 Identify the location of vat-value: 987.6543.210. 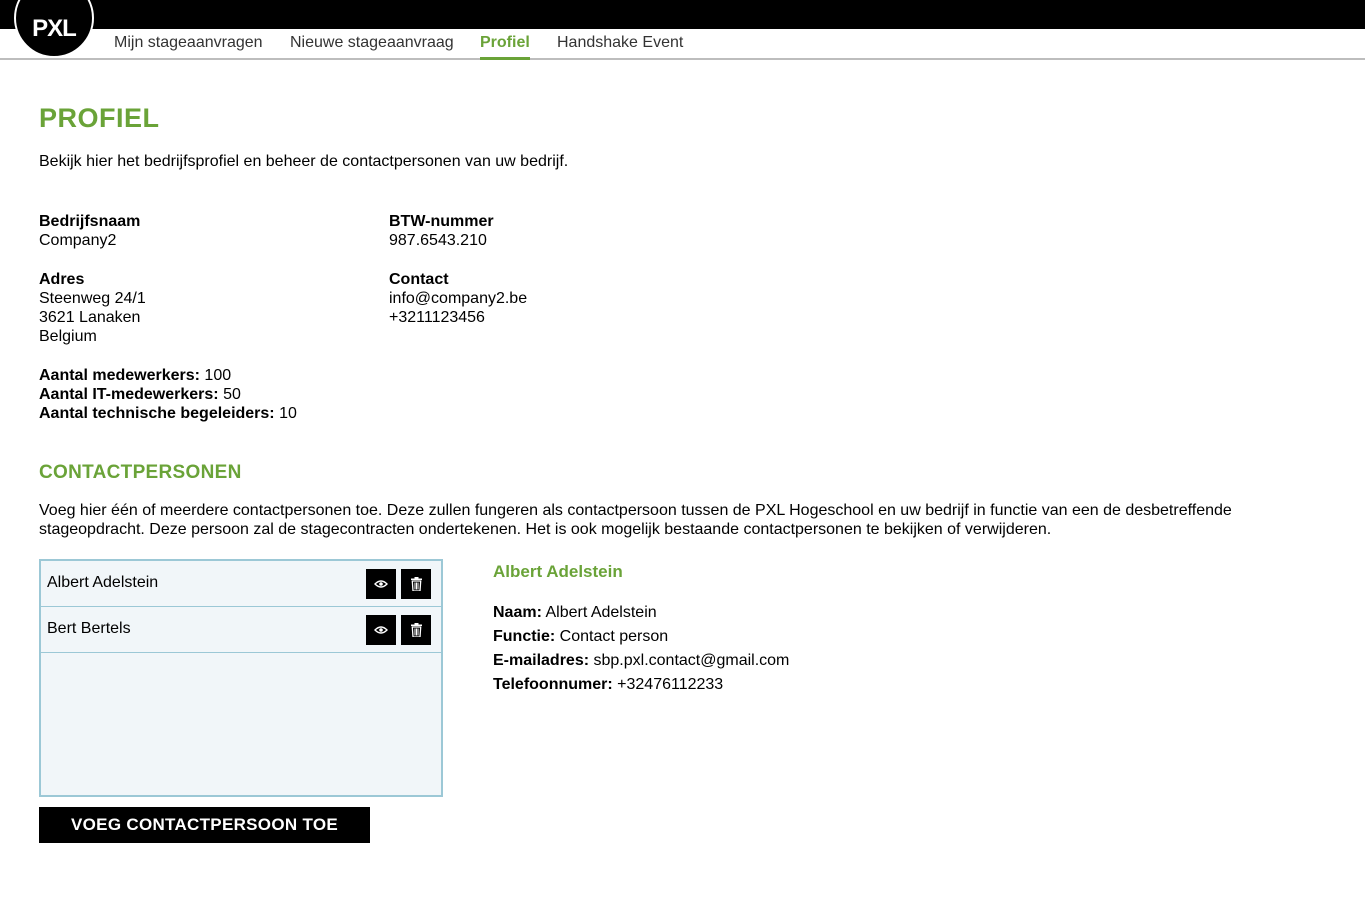
(438, 240).